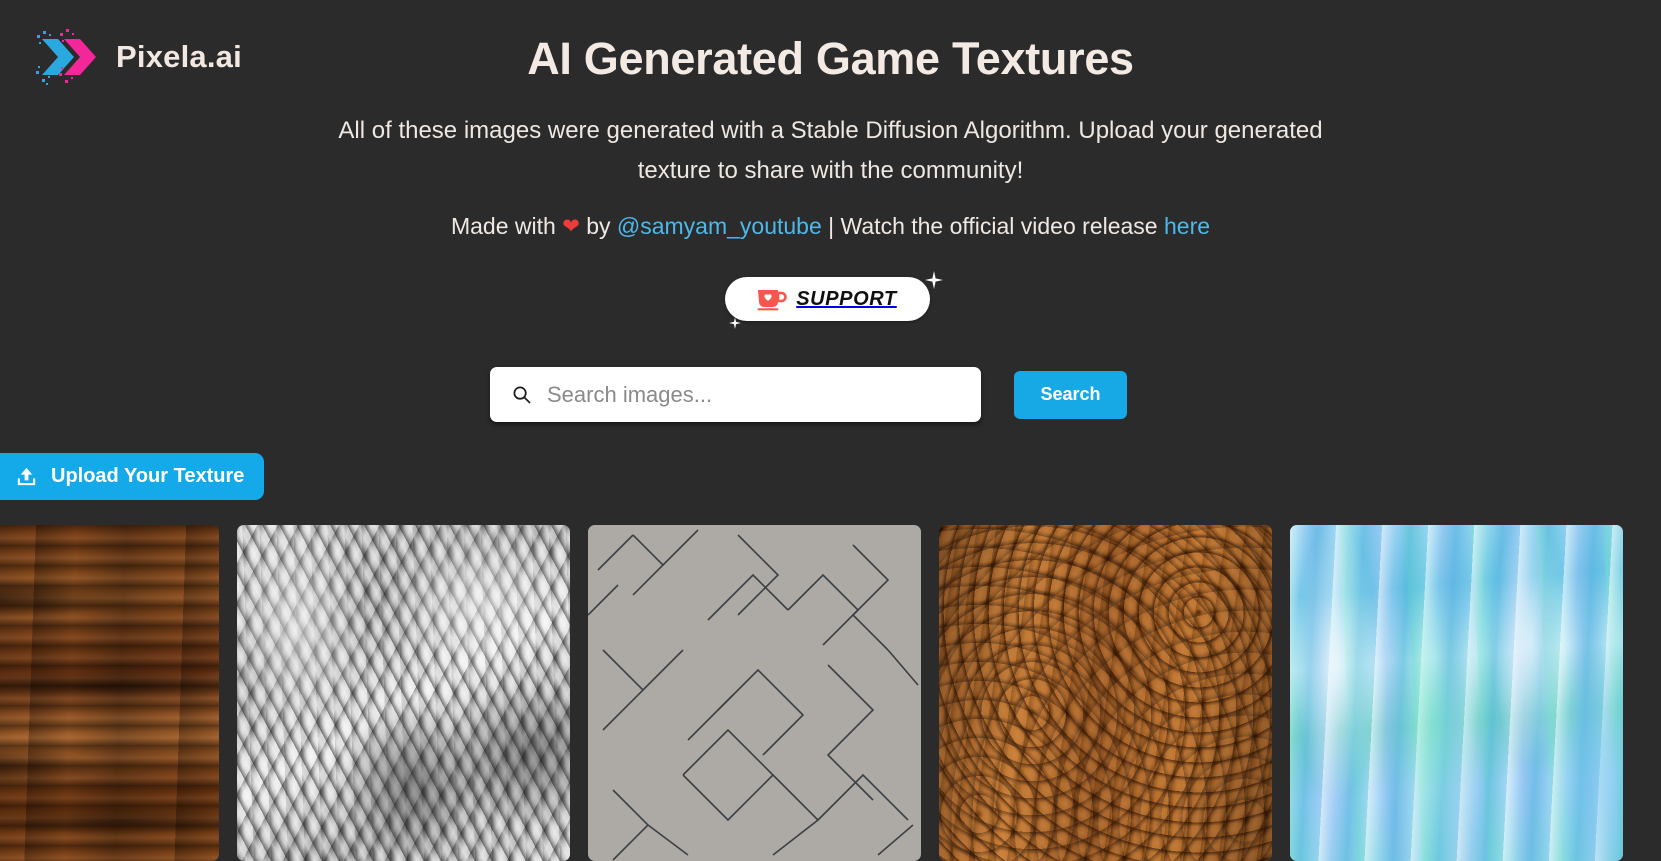 The height and width of the screenshot is (861, 1661). I want to click on author-link: @samyam_youtube, so click(719, 226).